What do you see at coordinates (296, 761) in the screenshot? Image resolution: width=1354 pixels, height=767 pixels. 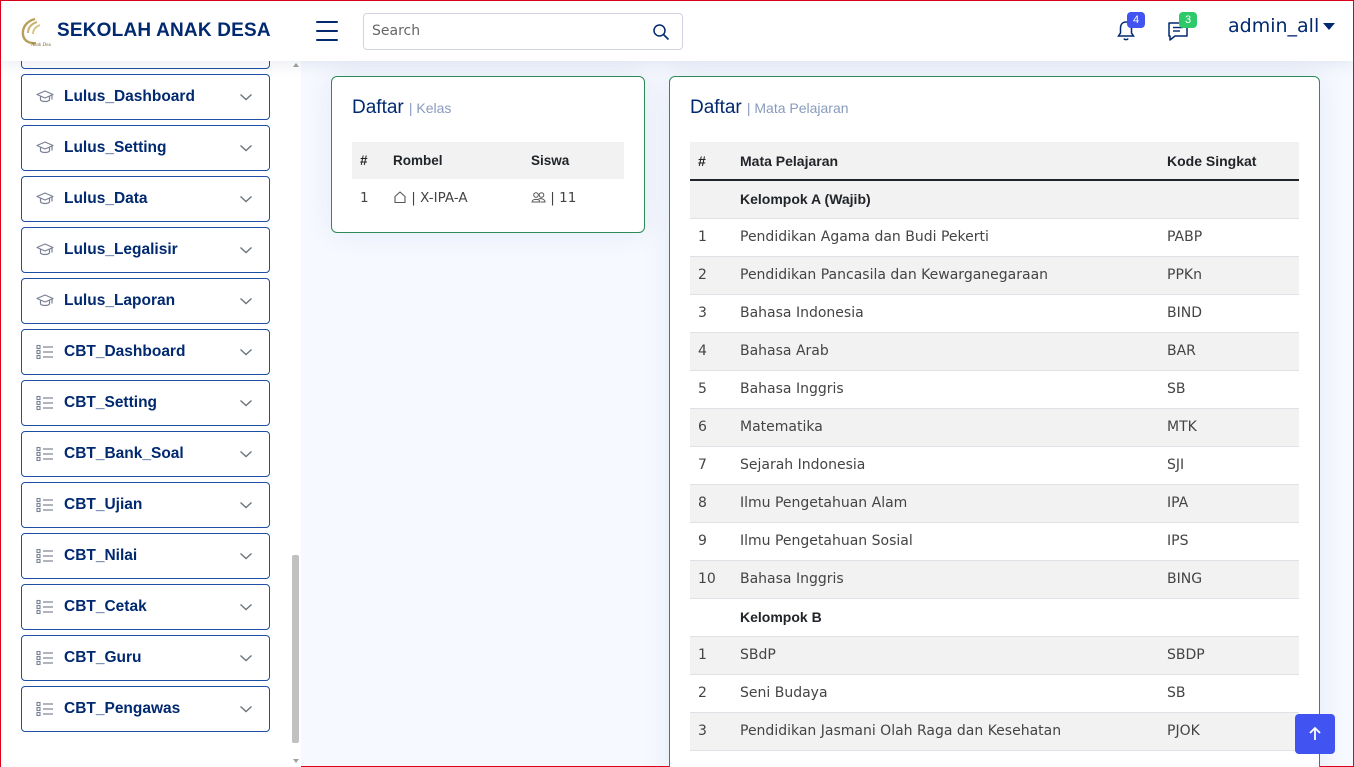 I see `scroll-down-arrow-icon` at bounding box center [296, 761].